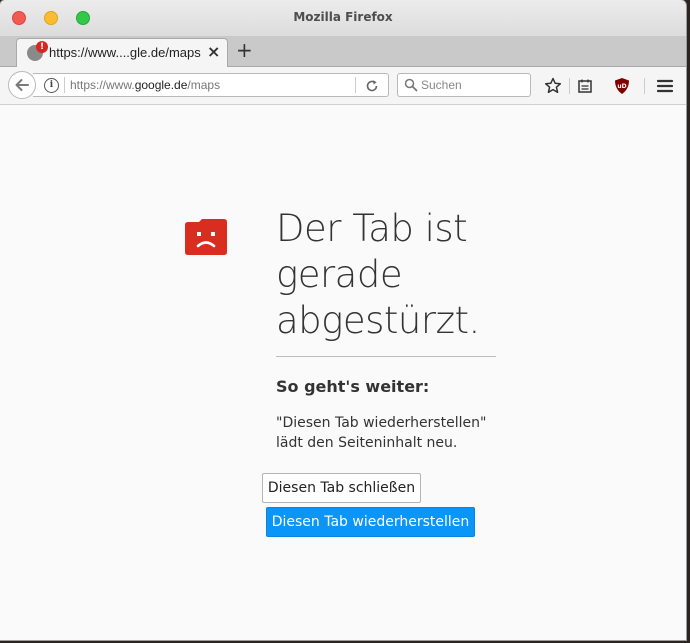 Image resolution: width=690 pixels, height=643 pixels. I want to click on new-tab-button: +, so click(244, 50).